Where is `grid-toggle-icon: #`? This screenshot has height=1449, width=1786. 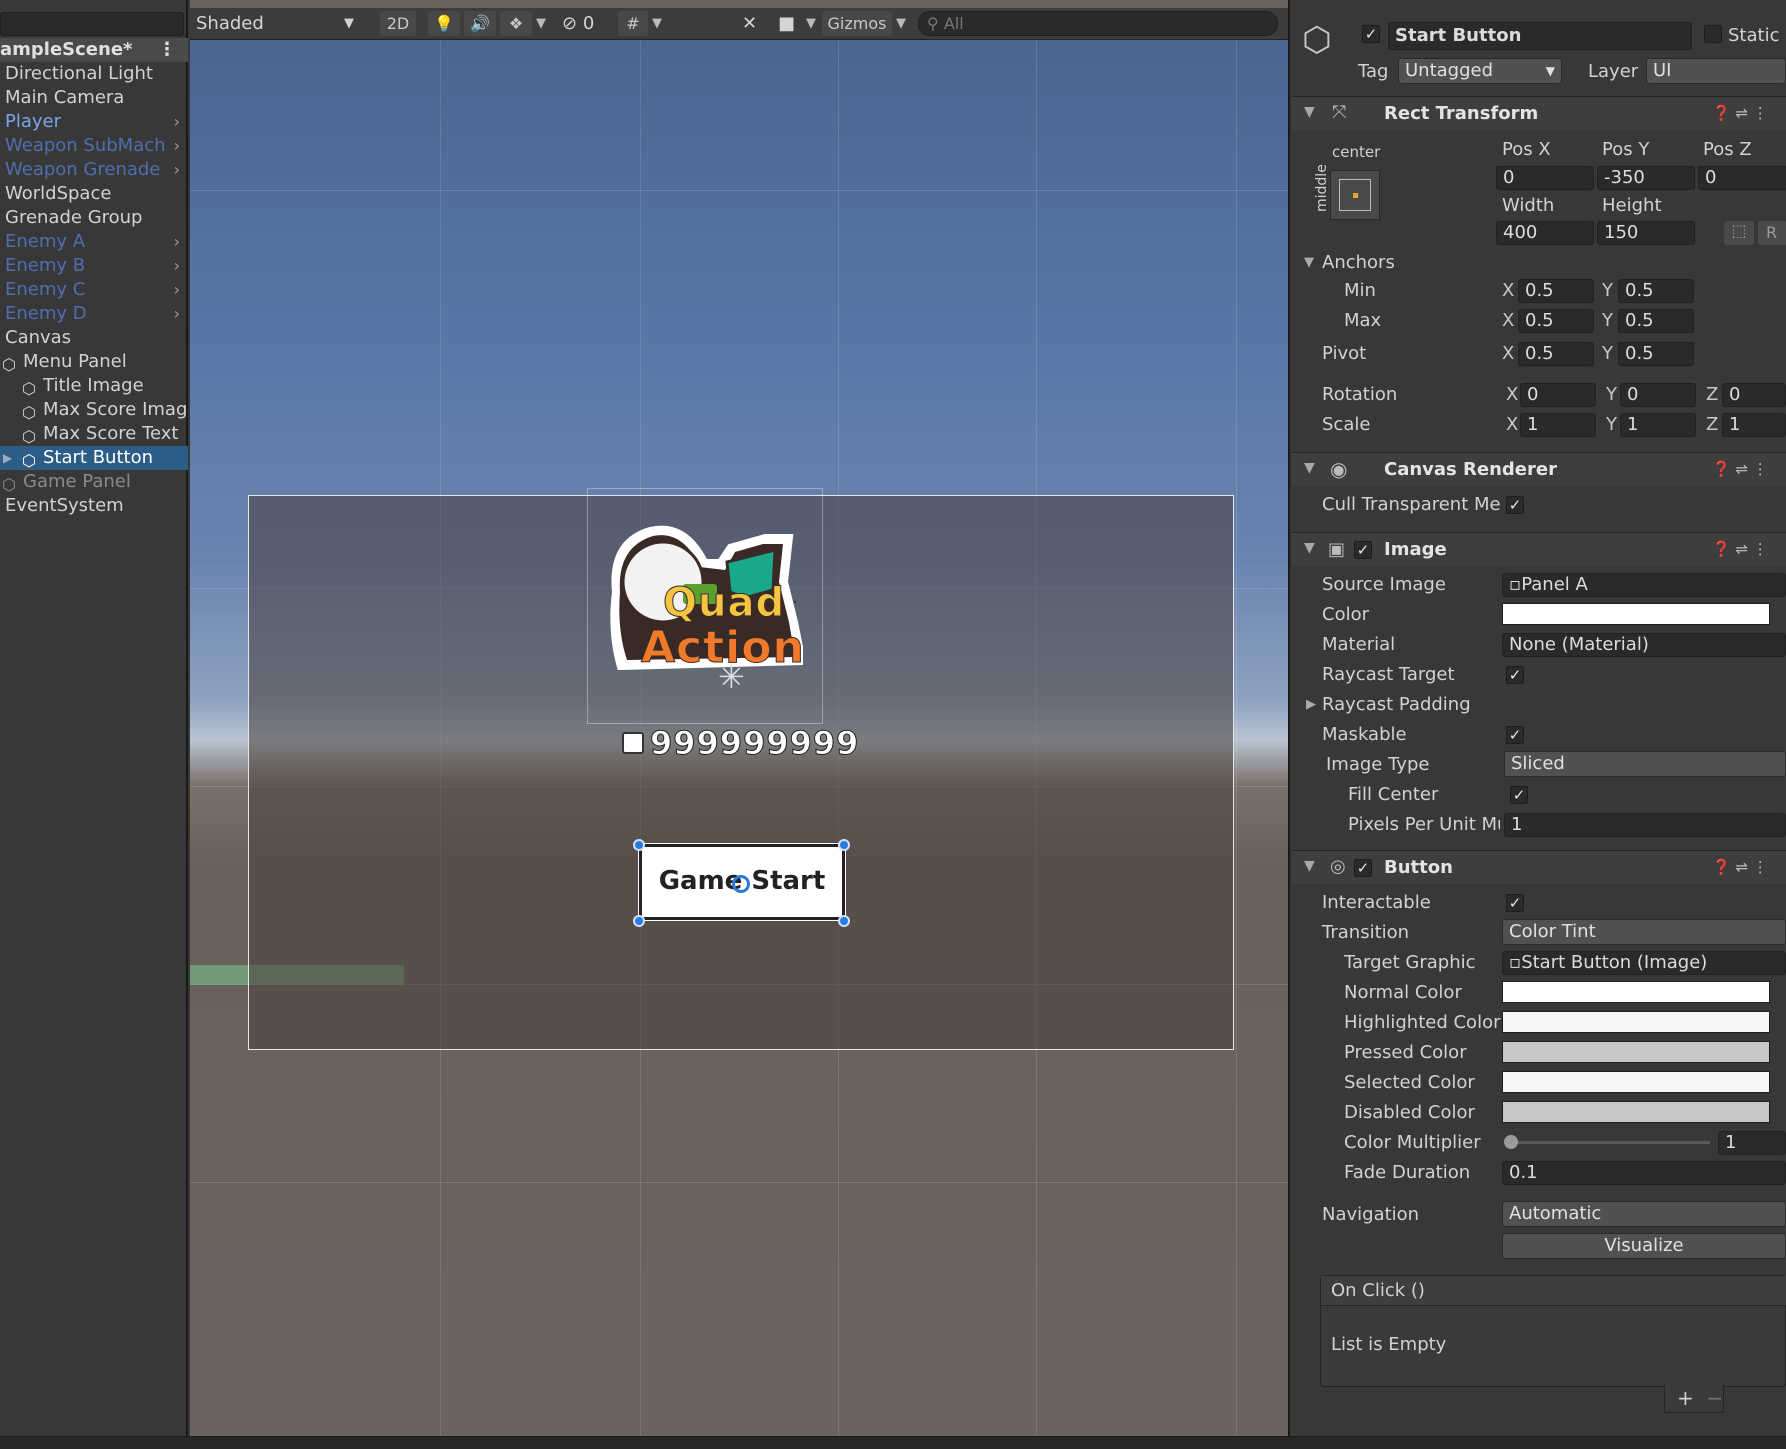
grid-toggle-icon: # is located at coordinates (633, 23).